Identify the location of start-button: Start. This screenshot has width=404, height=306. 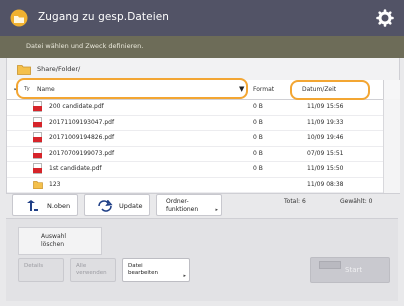
(350, 270).